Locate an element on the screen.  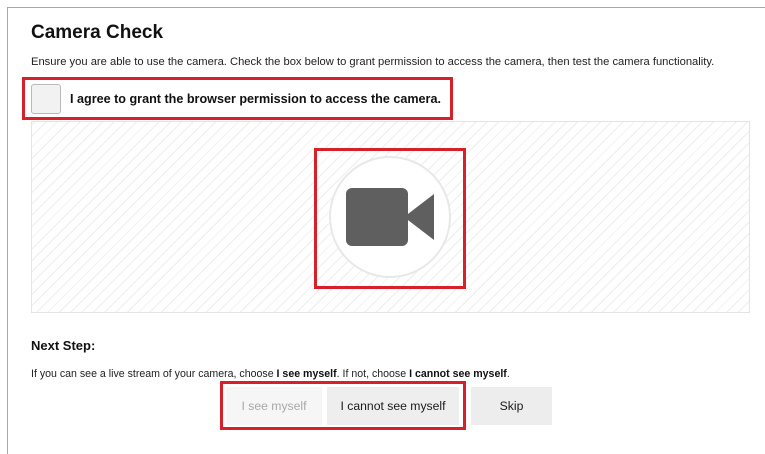
i-cannot-see-myself-button: I cannot see myself is located at coordinates (393, 406).